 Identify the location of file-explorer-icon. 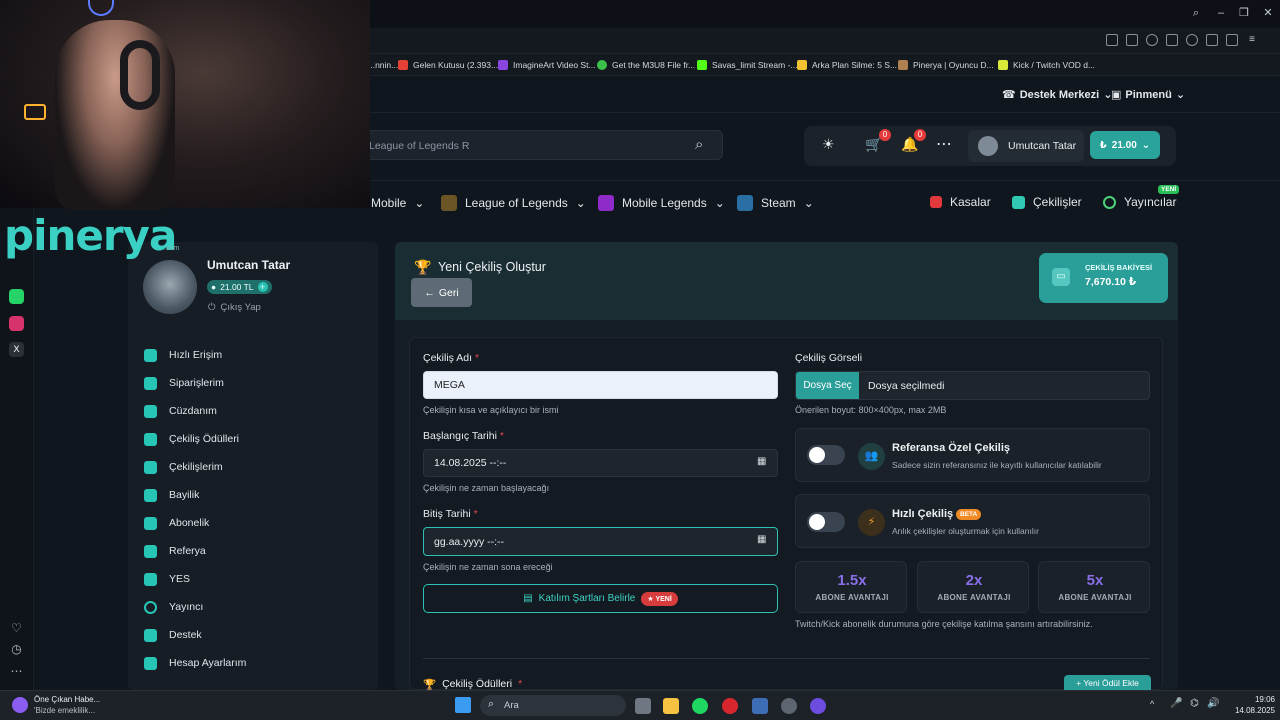
(671, 706).